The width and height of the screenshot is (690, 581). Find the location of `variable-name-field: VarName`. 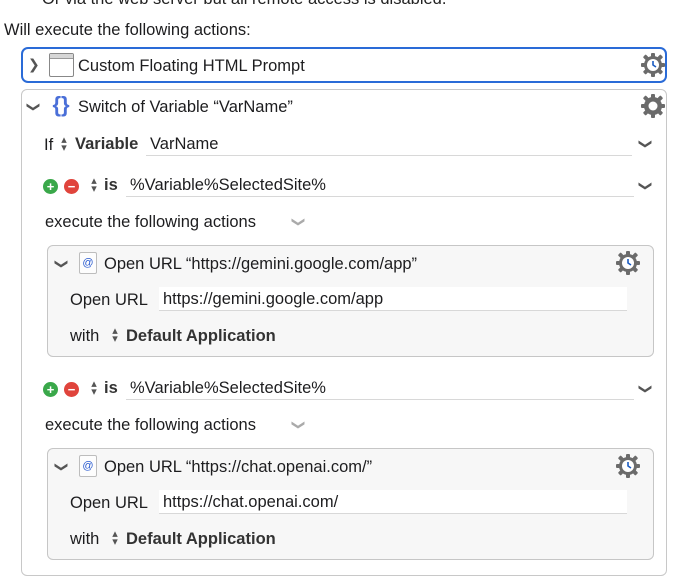

variable-name-field: VarName is located at coordinates (389, 144).